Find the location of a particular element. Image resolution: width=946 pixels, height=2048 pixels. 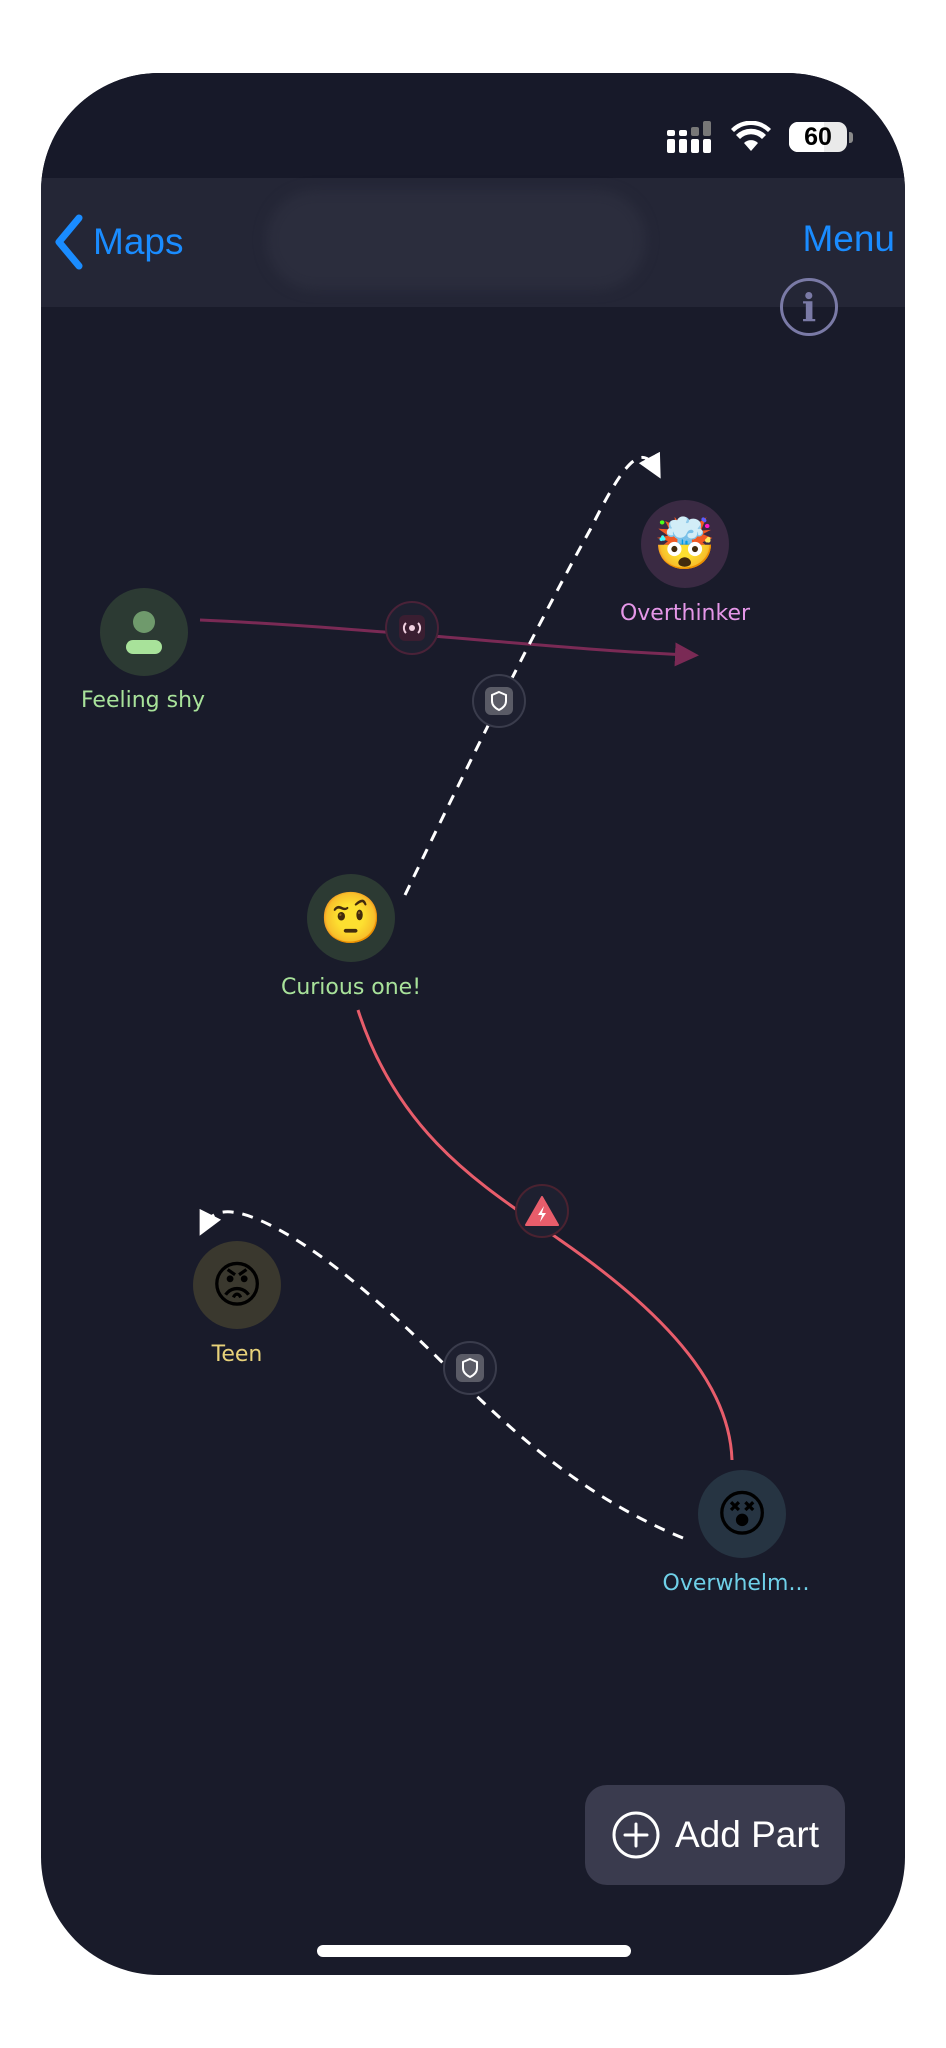

part-label: Feeling shy is located at coordinates (143, 700).